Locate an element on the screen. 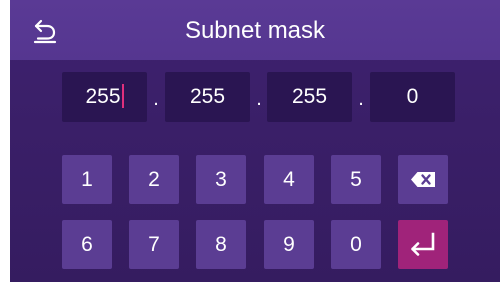 This screenshot has height=282, width=501. back-button is located at coordinates (45, 31).